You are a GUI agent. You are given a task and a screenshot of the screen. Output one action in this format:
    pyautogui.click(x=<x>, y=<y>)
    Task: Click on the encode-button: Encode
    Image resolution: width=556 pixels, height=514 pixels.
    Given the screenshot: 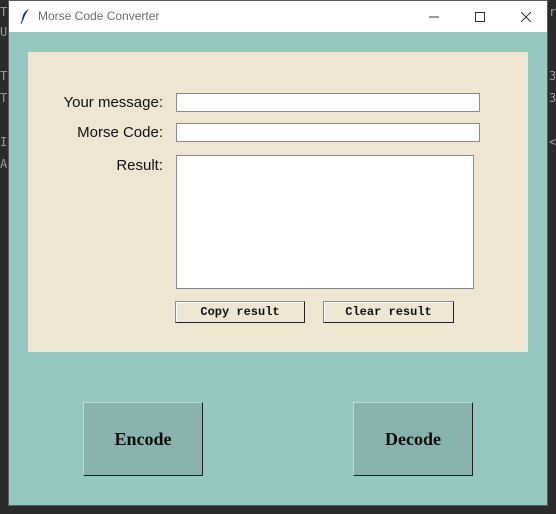 What is the action you would take?
    pyautogui.click(x=143, y=439)
    